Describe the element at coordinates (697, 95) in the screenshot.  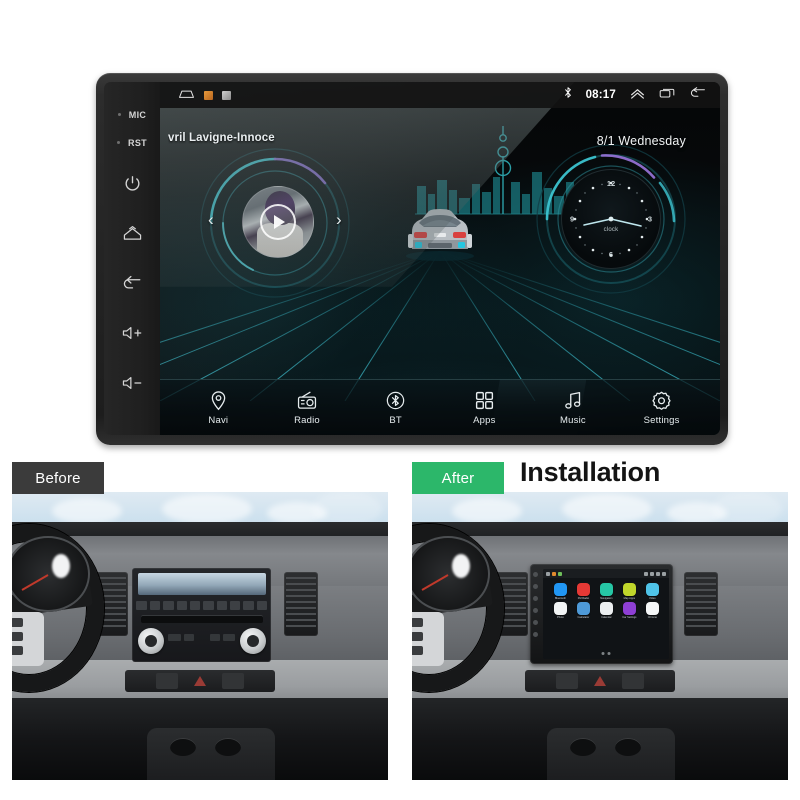
I see `back-arrow-icon` at that location.